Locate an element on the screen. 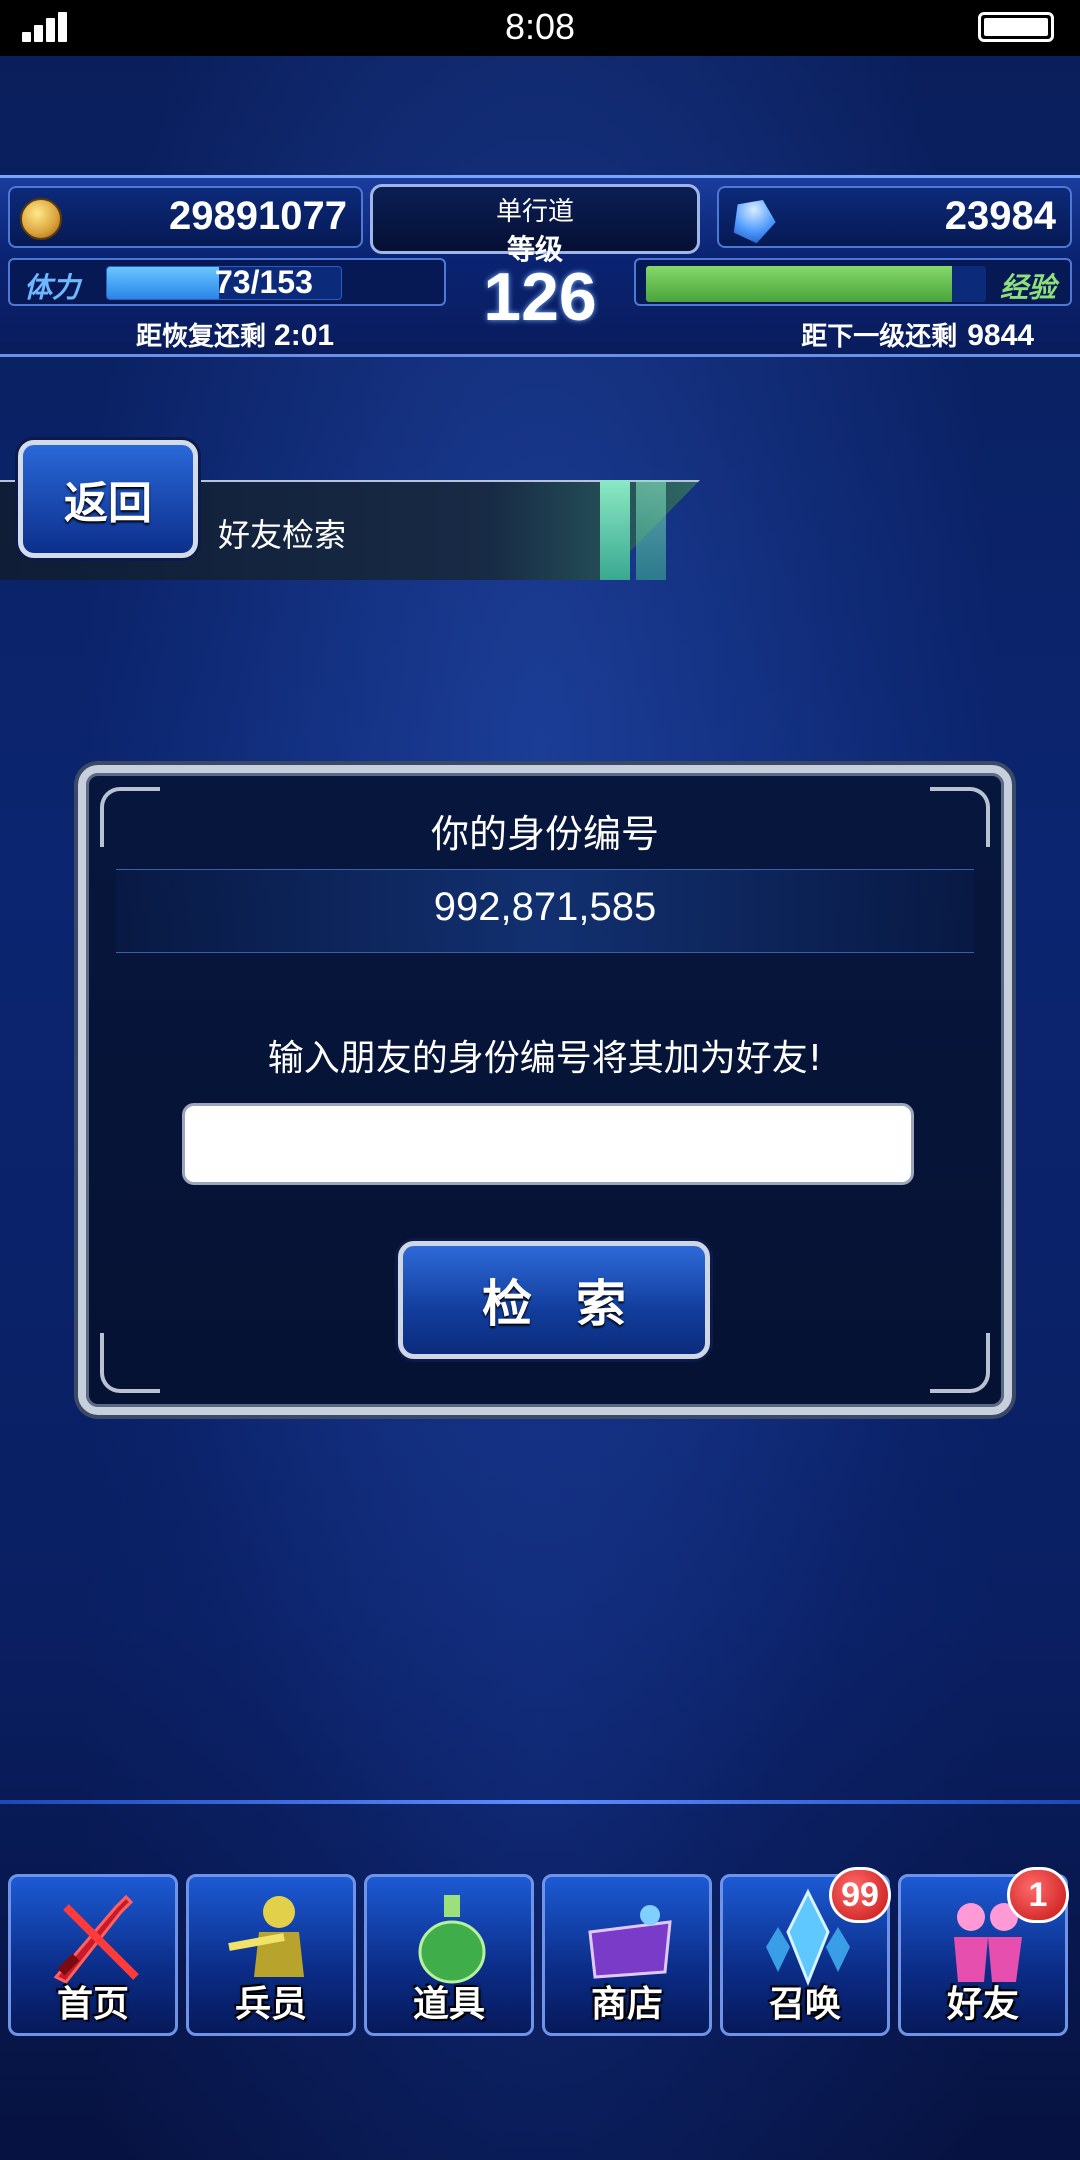 The height and width of the screenshot is (2160, 1080). stamina-max: /153 is located at coordinates (281, 282).